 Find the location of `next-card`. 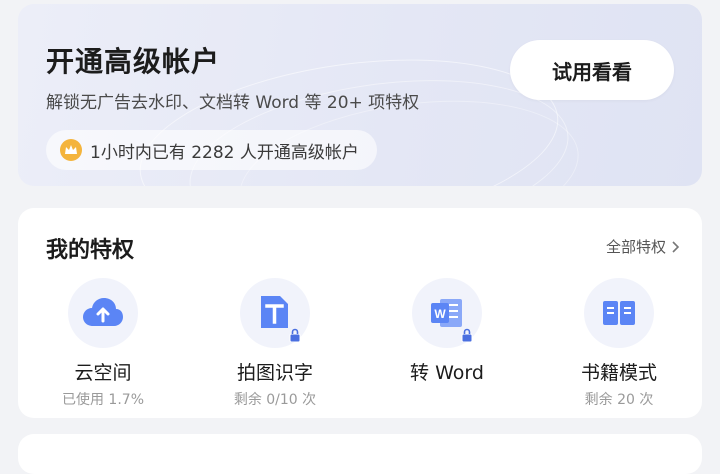

next-card is located at coordinates (360, 454).